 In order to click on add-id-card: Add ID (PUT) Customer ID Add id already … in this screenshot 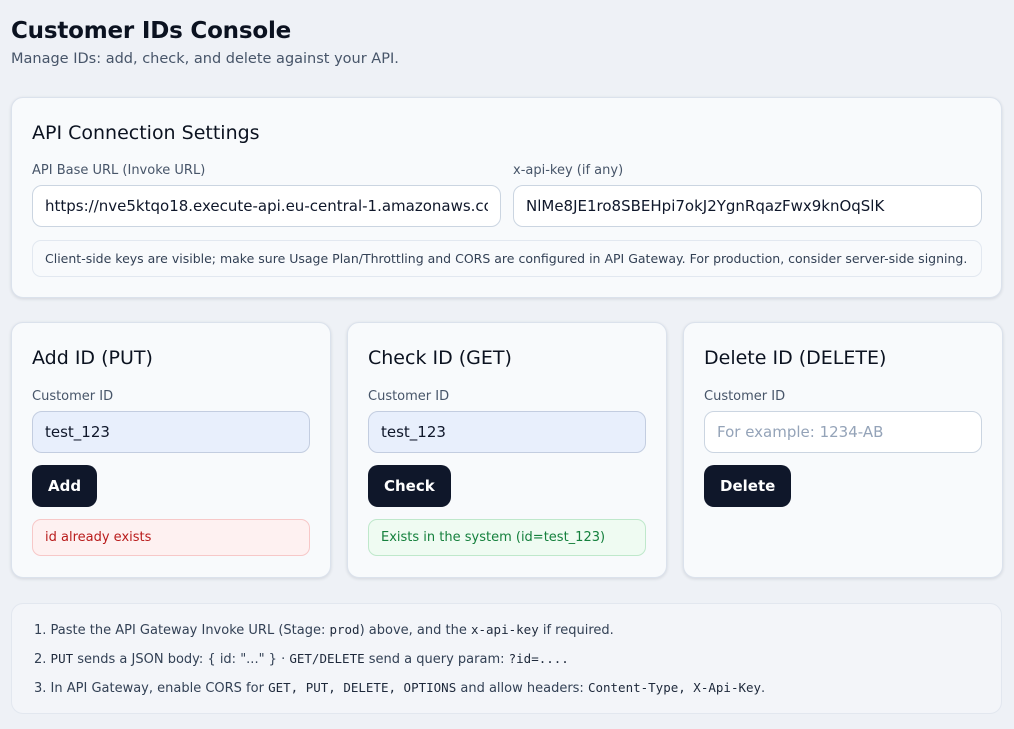, I will do `click(171, 450)`.